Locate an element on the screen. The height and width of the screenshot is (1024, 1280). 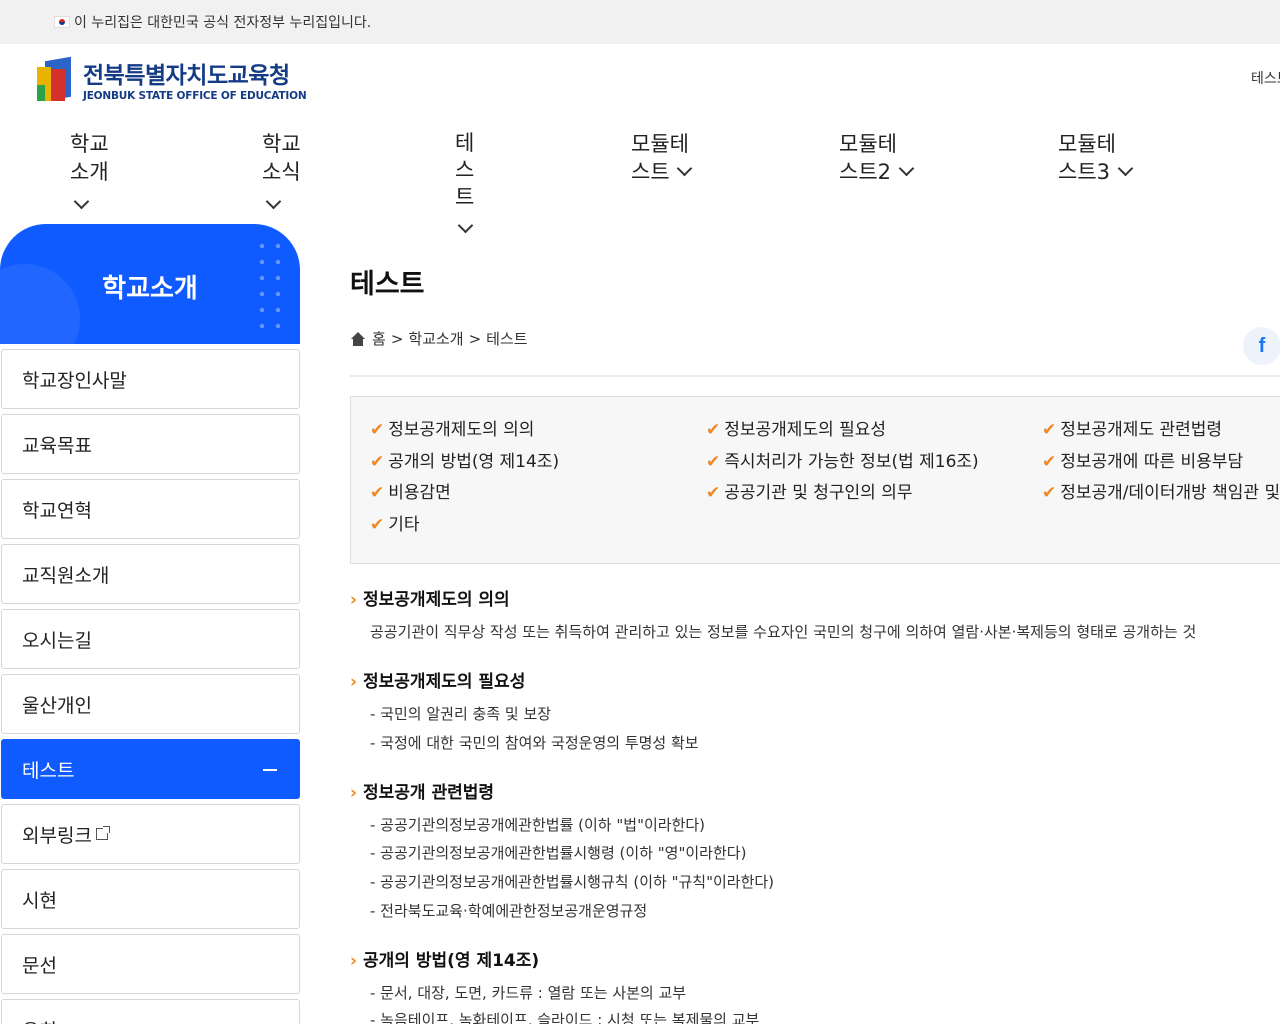
toc-link: ✔ 비용감면 is located at coordinates (464, 494).